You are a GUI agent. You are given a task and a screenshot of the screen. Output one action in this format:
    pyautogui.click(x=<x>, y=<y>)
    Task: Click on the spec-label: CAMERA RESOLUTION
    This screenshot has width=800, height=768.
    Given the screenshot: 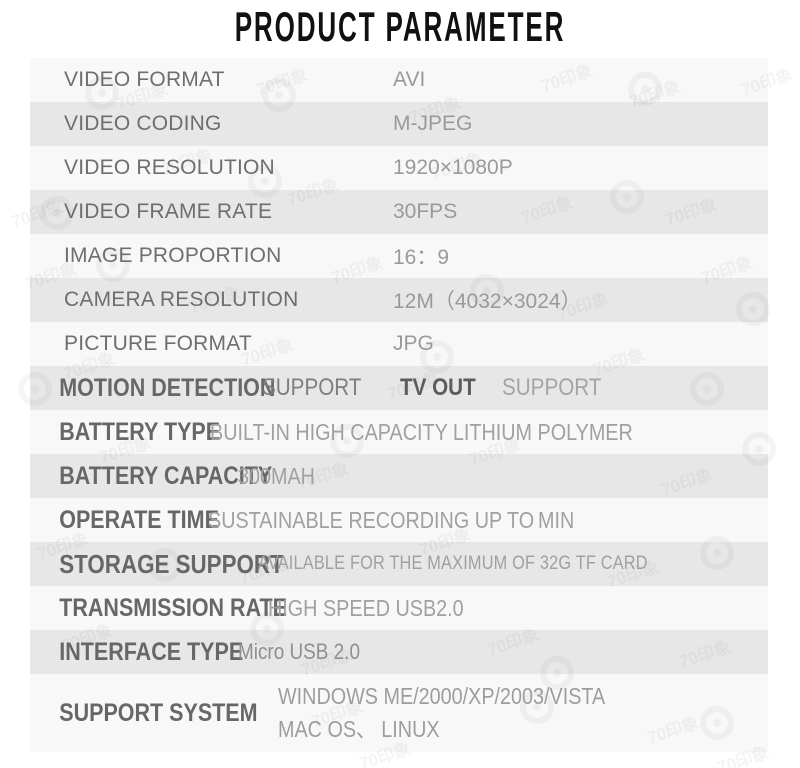 What is the action you would take?
    pyautogui.click(x=181, y=299)
    